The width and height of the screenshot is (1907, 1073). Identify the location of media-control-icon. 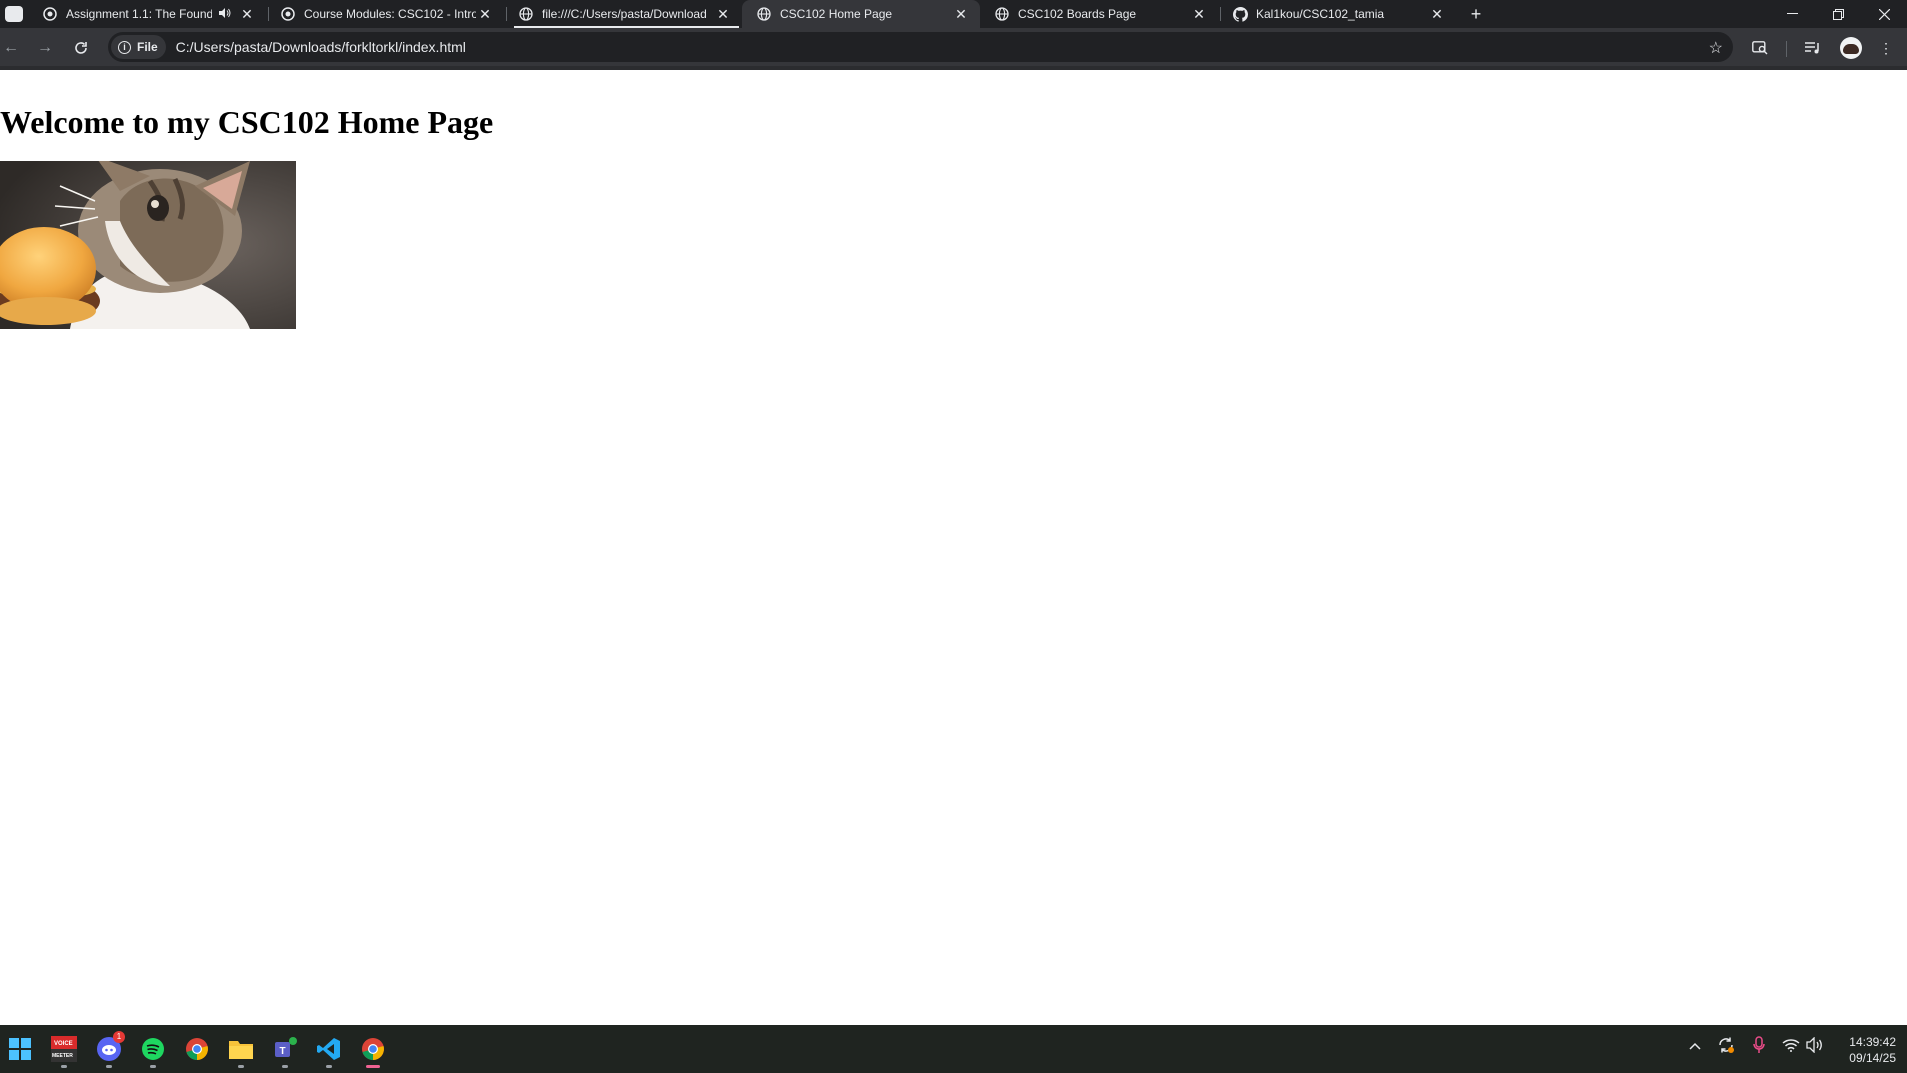
(1813, 48).